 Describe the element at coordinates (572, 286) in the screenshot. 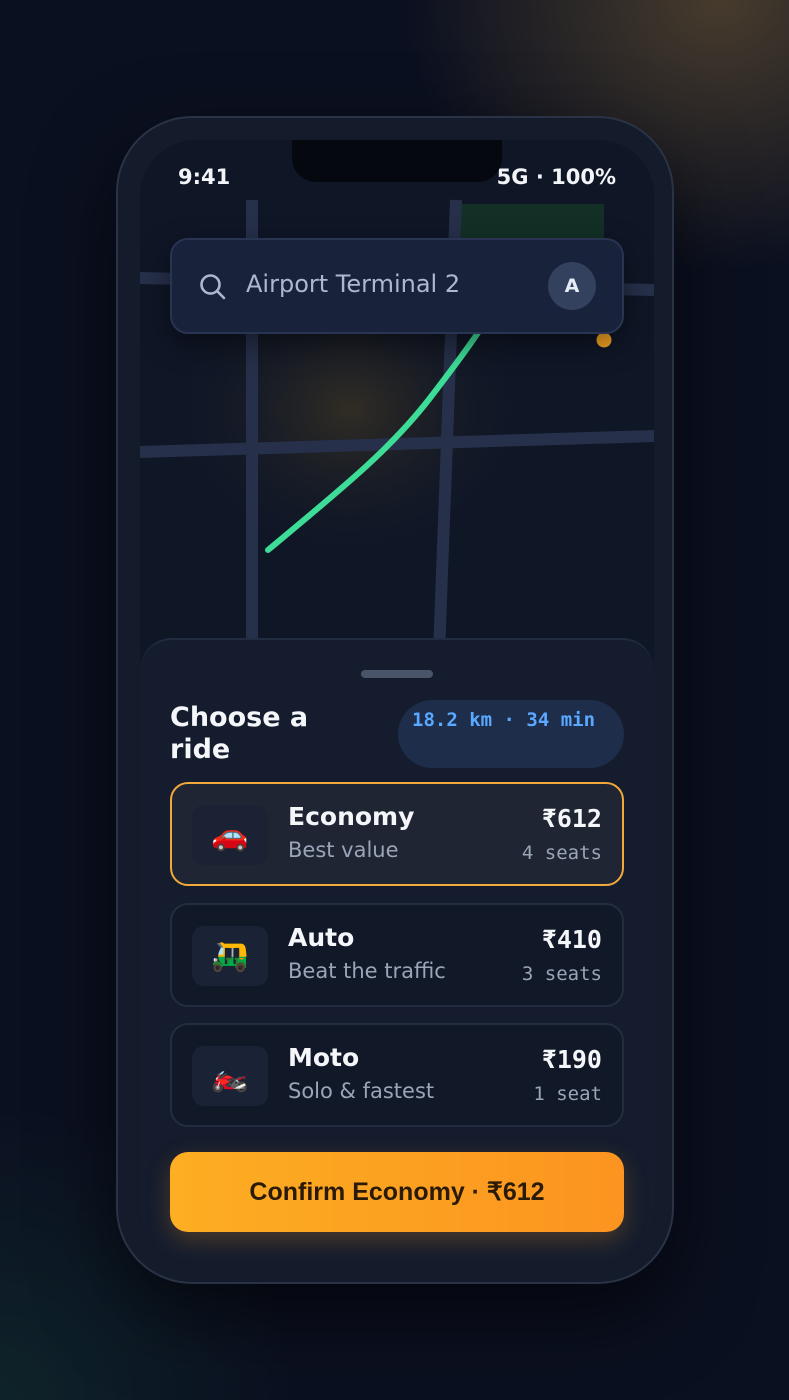

I see `avatar: A` at that location.